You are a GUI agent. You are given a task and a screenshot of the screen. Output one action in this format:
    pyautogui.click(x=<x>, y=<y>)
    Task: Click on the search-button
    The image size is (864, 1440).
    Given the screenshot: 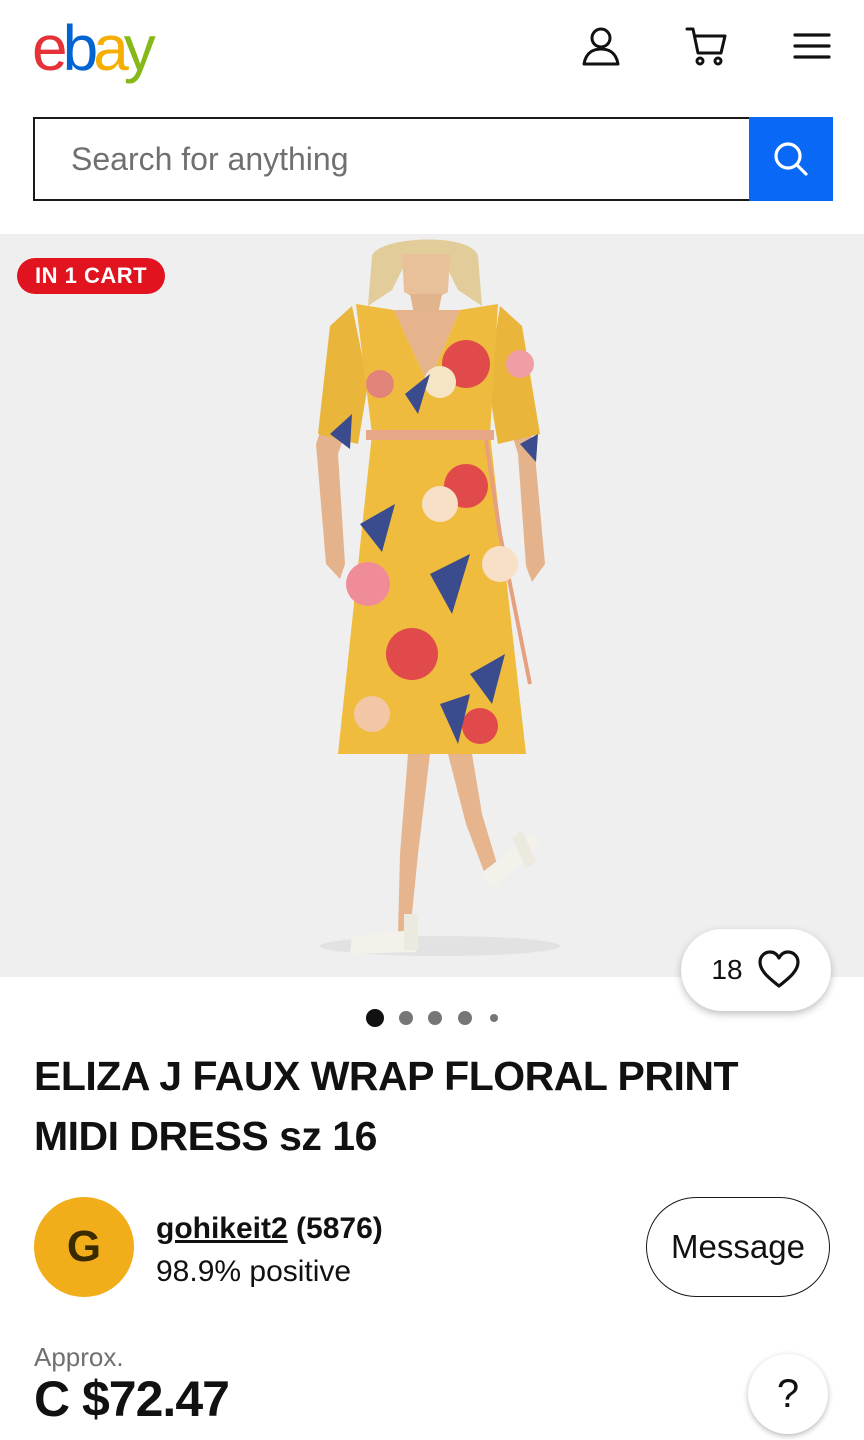 What is the action you would take?
    pyautogui.click(x=791, y=159)
    